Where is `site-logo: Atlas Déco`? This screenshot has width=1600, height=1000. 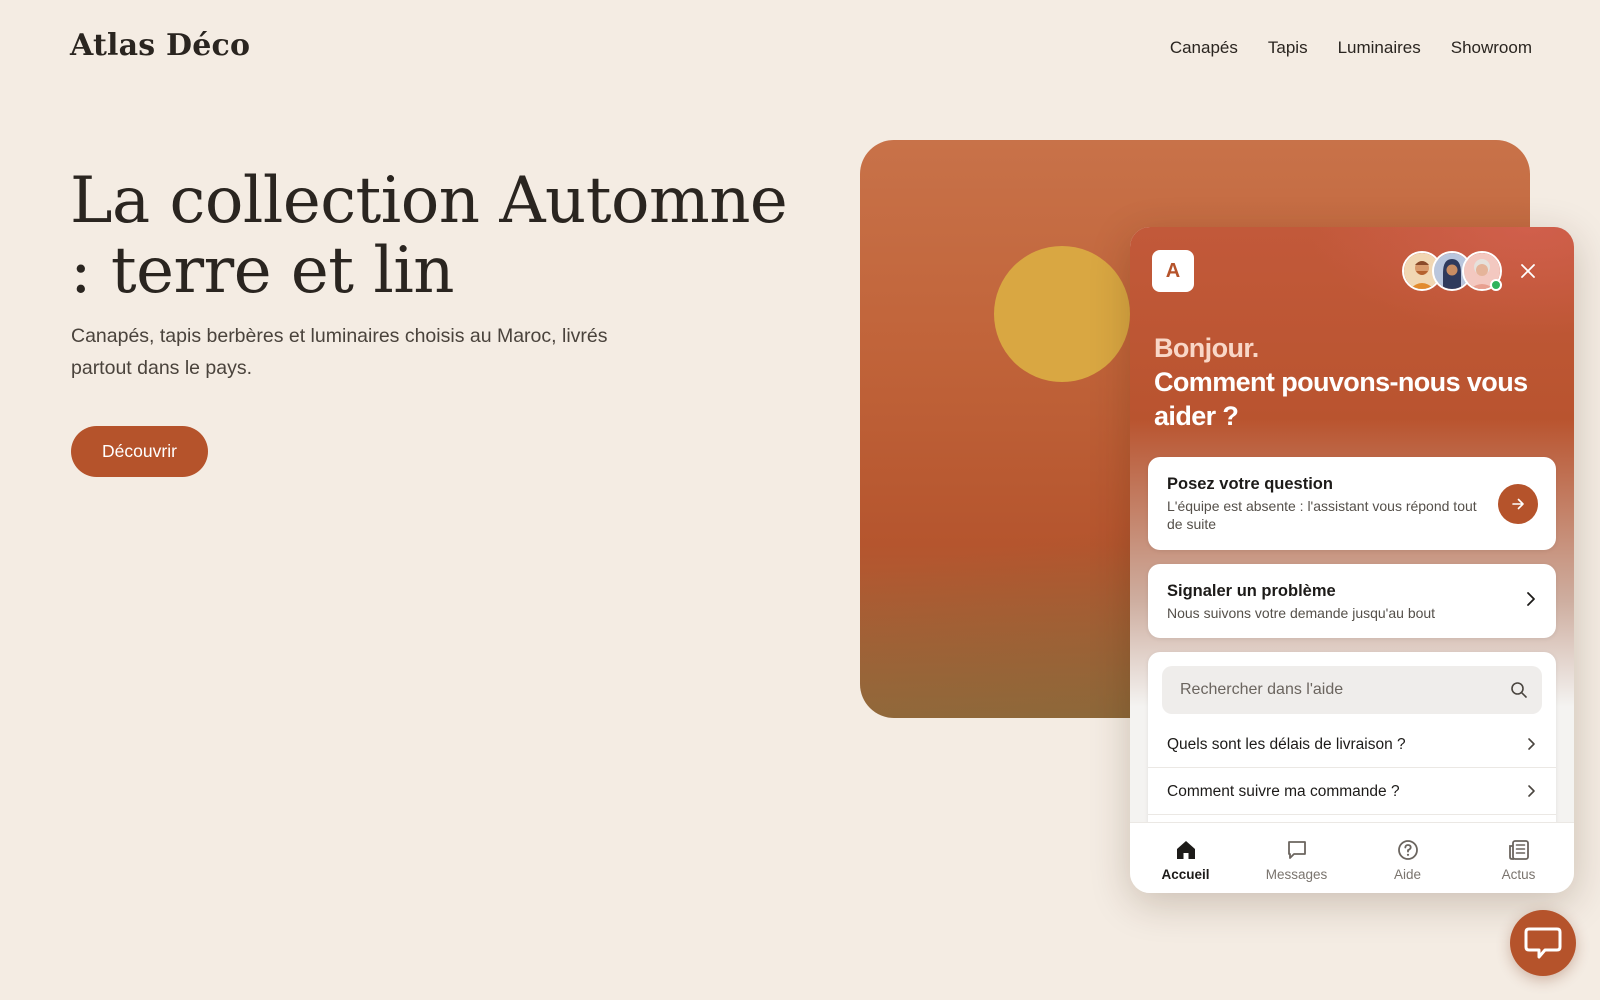 site-logo: Atlas Déco is located at coordinates (160, 45).